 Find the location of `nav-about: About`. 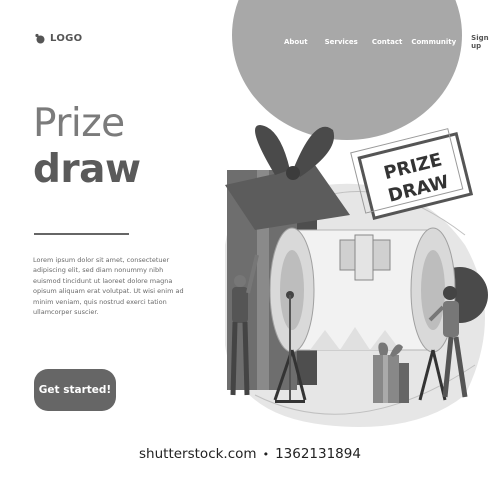

nav-about: About is located at coordinates (296, 42).